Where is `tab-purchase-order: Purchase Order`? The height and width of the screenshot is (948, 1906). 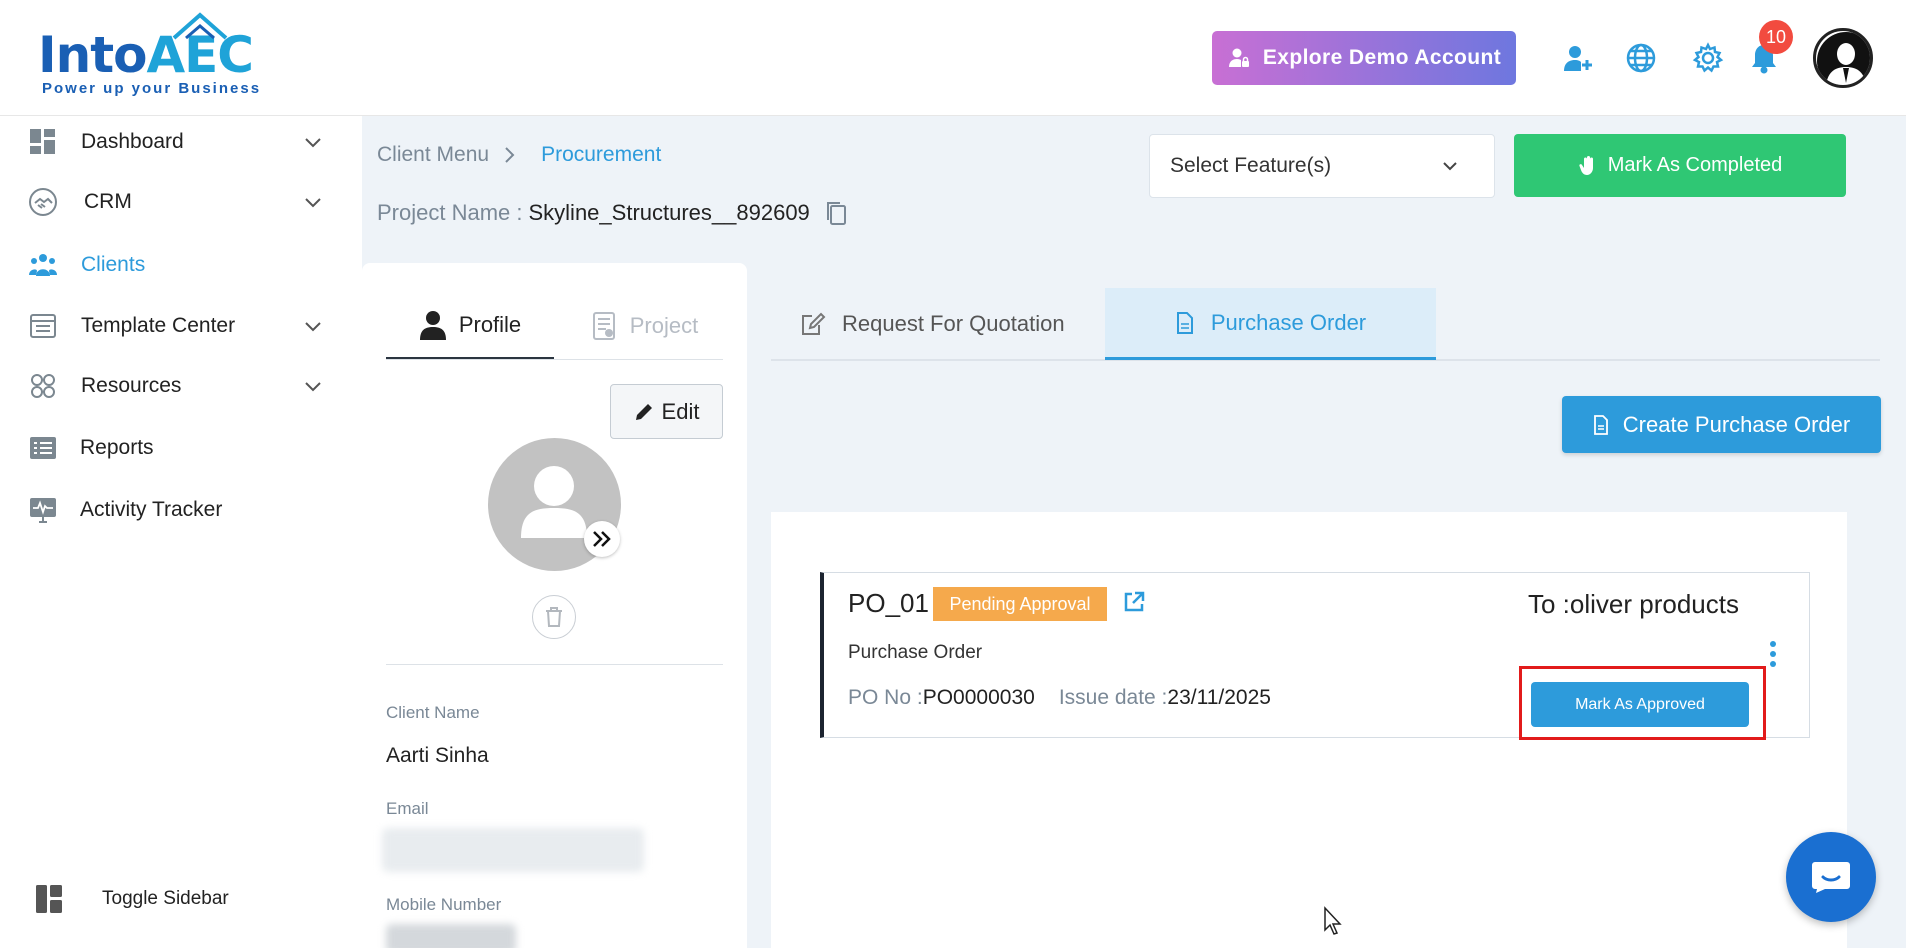 tab-purchase-order: Purchase Order is located at coordinates (1270, 324).